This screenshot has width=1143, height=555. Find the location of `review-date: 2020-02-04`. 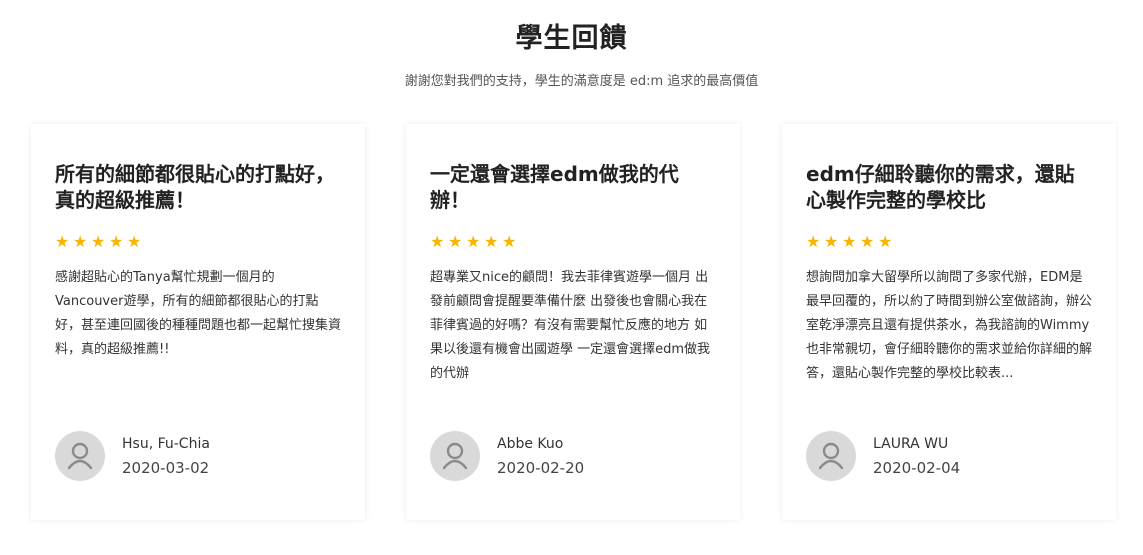

review-date: 2020-02-04 is located at coordinates (917, 468).